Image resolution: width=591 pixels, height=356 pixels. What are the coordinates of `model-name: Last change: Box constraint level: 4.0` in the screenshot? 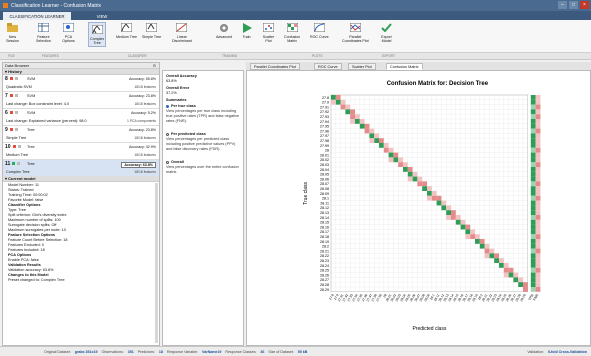 It's located at (38, 104).